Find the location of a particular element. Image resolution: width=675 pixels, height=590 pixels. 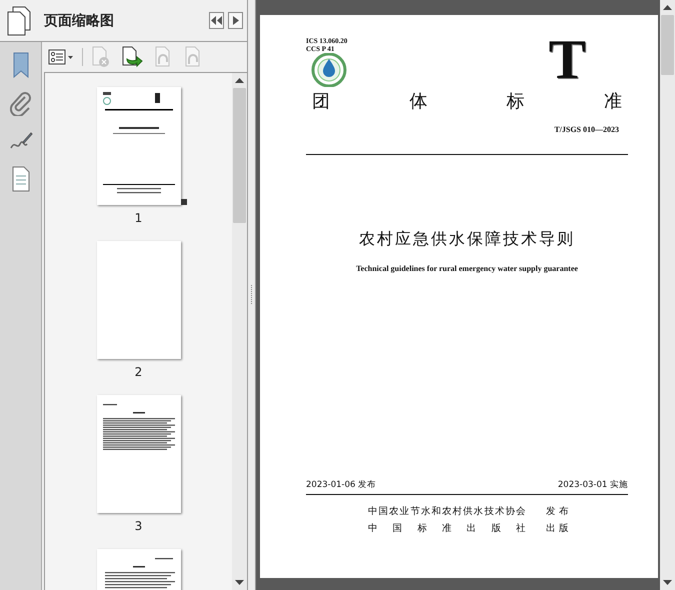

page-number: 1 is located at coordinates (138, 218).